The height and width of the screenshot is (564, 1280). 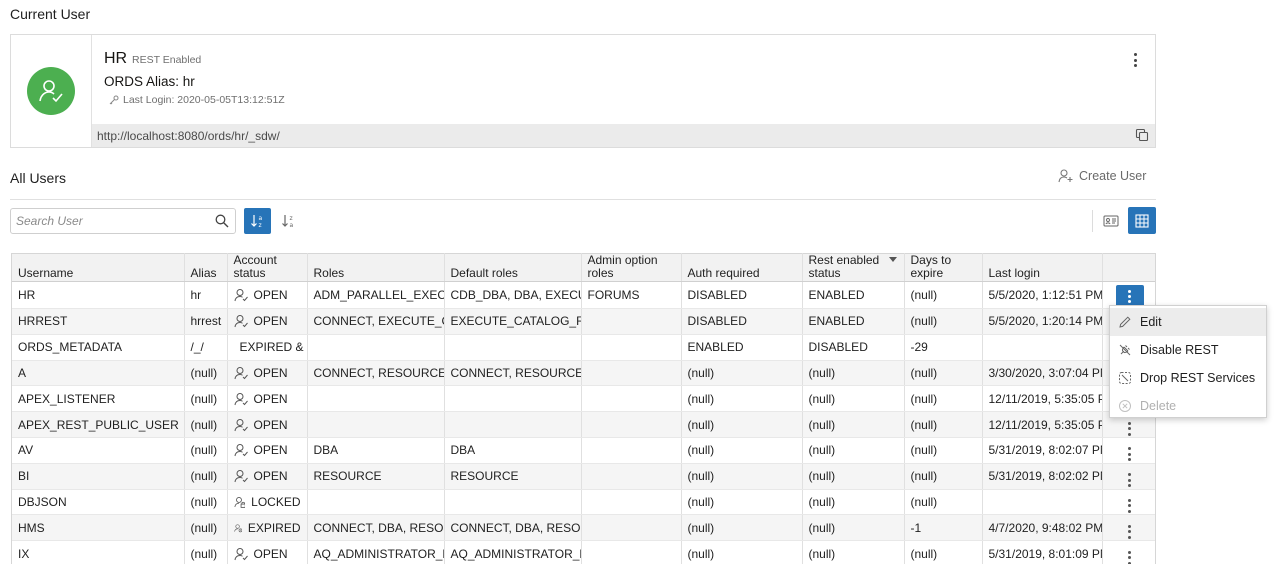 I want to click on status-text: EXPIRED, so click(x=274, y=527).